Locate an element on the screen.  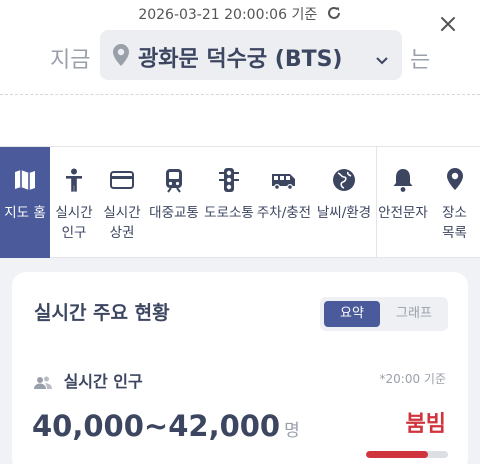
credit-card-icon is located at coordinates (122, 180).